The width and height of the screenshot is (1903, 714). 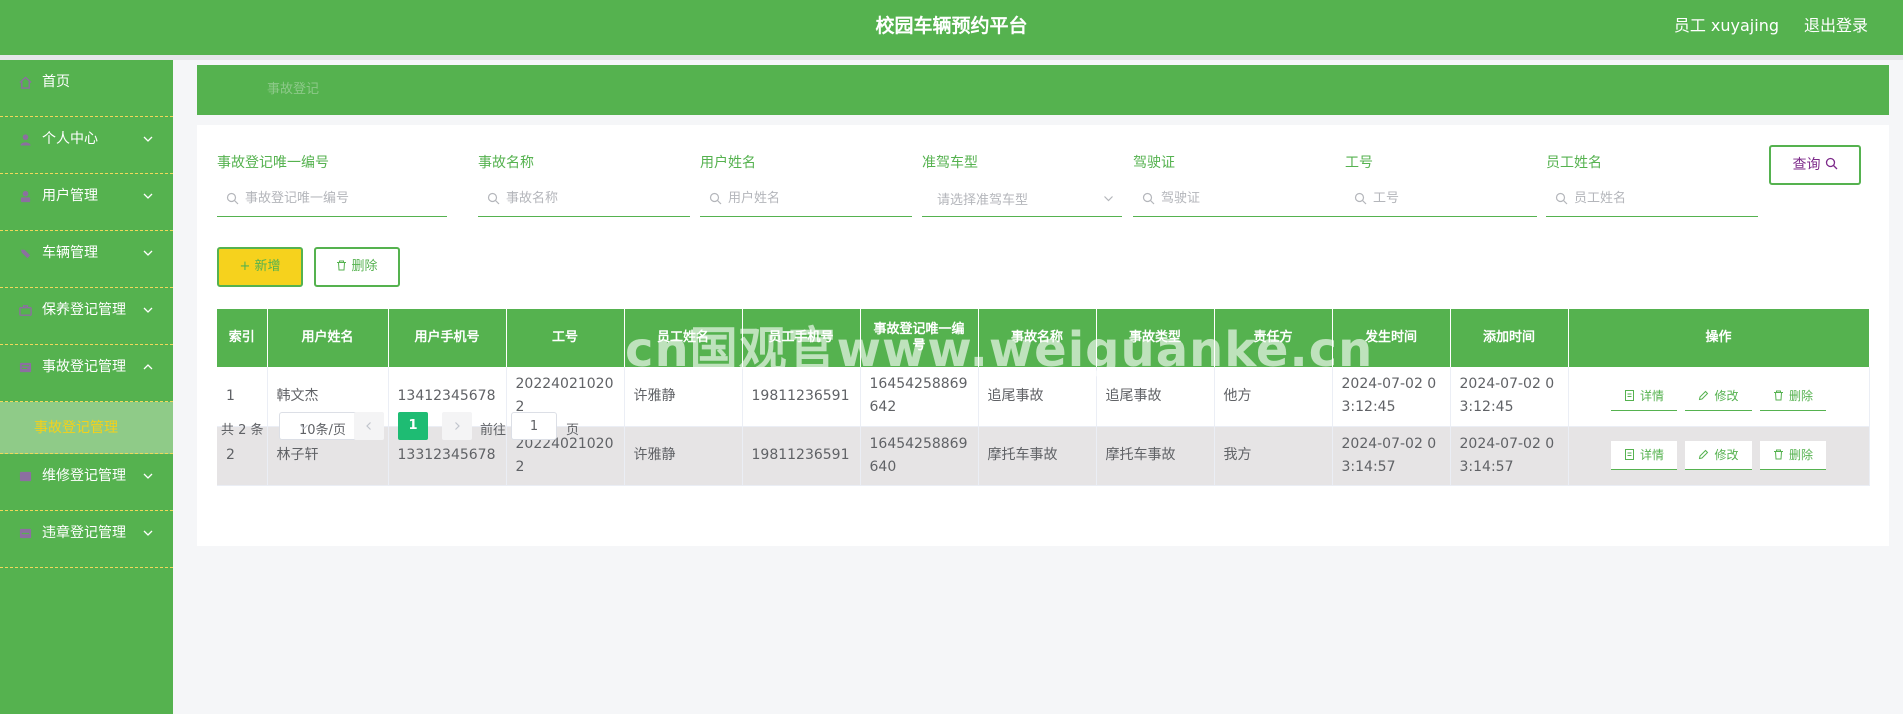 What do you see at coordinates (801, 397) in the screenshot?
I see `table-cell: 19811236591` at bounding box center [801, 397].